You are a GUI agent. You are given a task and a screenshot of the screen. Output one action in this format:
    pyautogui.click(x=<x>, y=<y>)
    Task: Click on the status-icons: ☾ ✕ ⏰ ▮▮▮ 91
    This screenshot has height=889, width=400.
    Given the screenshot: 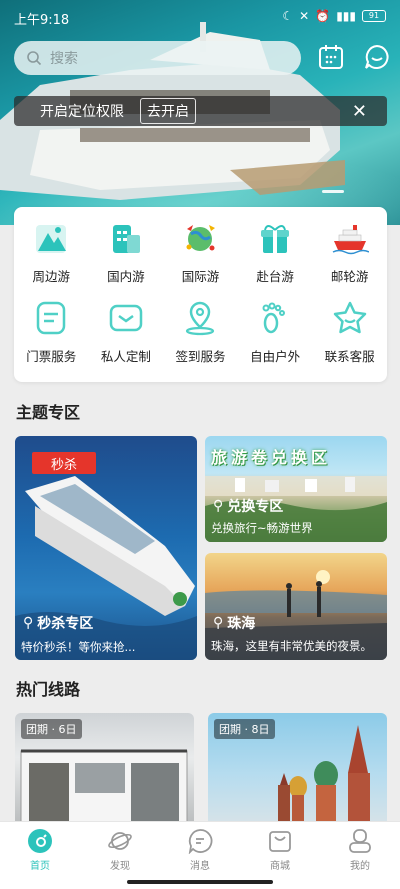 What is the action you would take?
    pyautogui.click(x=334, y=16)
    